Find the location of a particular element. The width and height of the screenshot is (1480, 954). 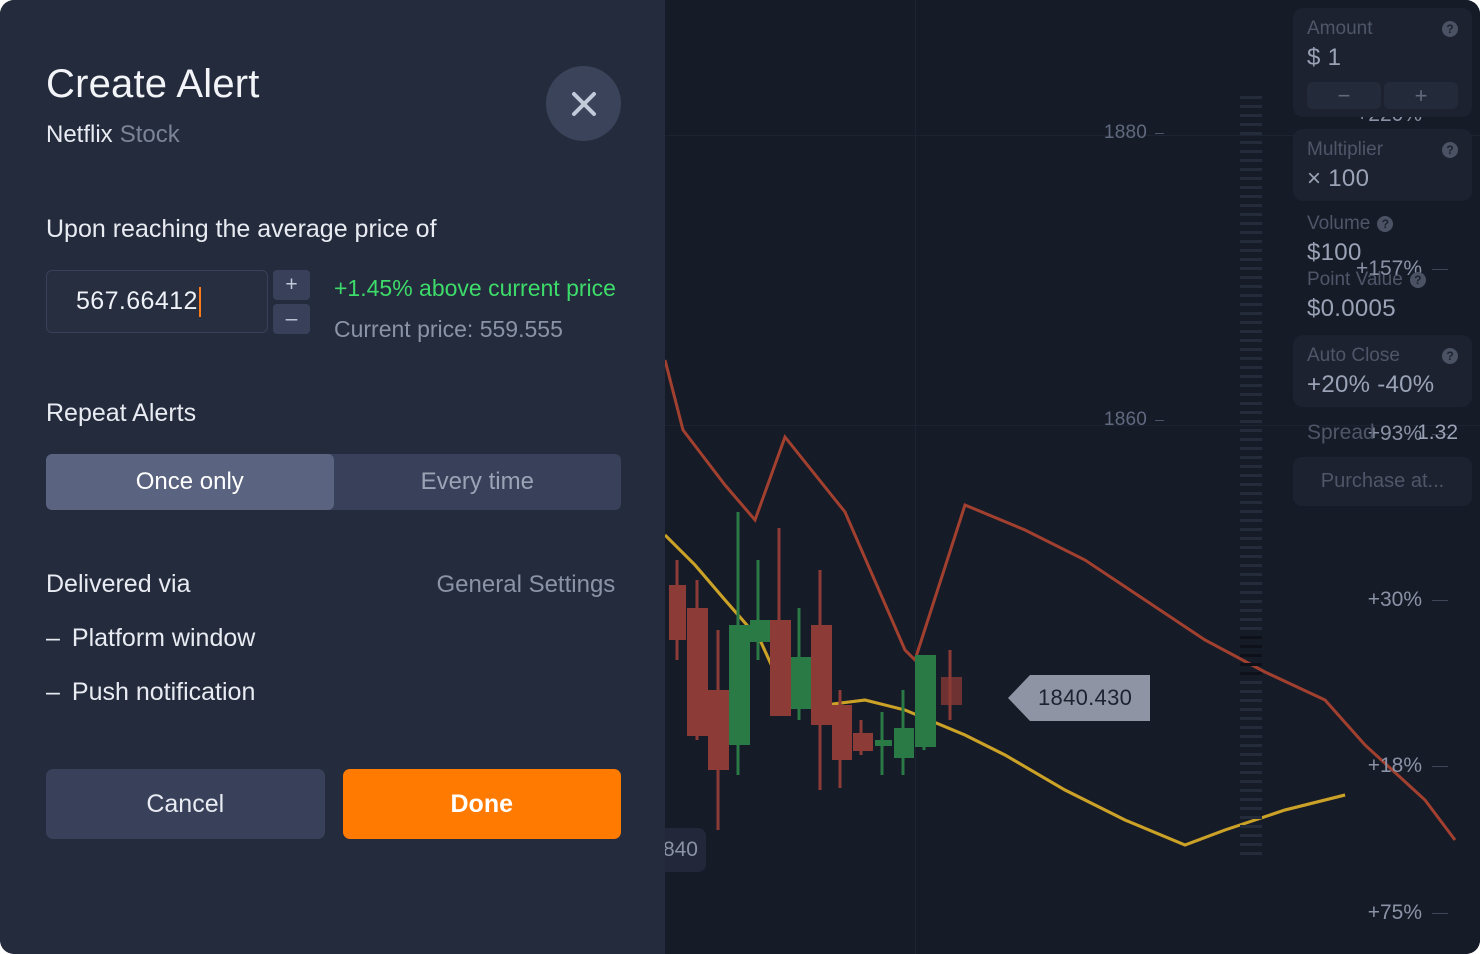

dialog-title: Create Alert is located at coordinates (153, 84).